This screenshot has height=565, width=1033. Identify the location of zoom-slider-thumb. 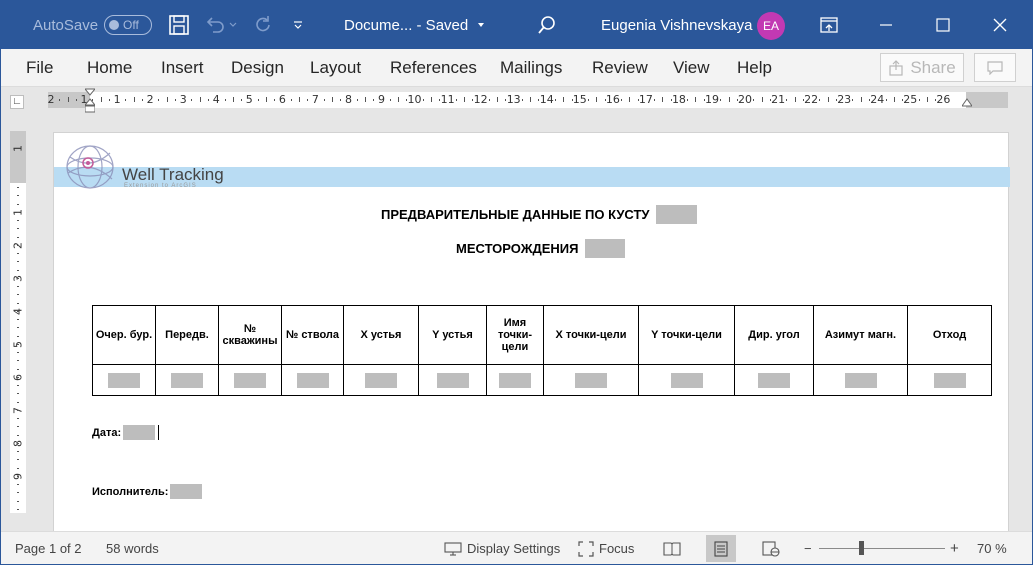
(861, 548).